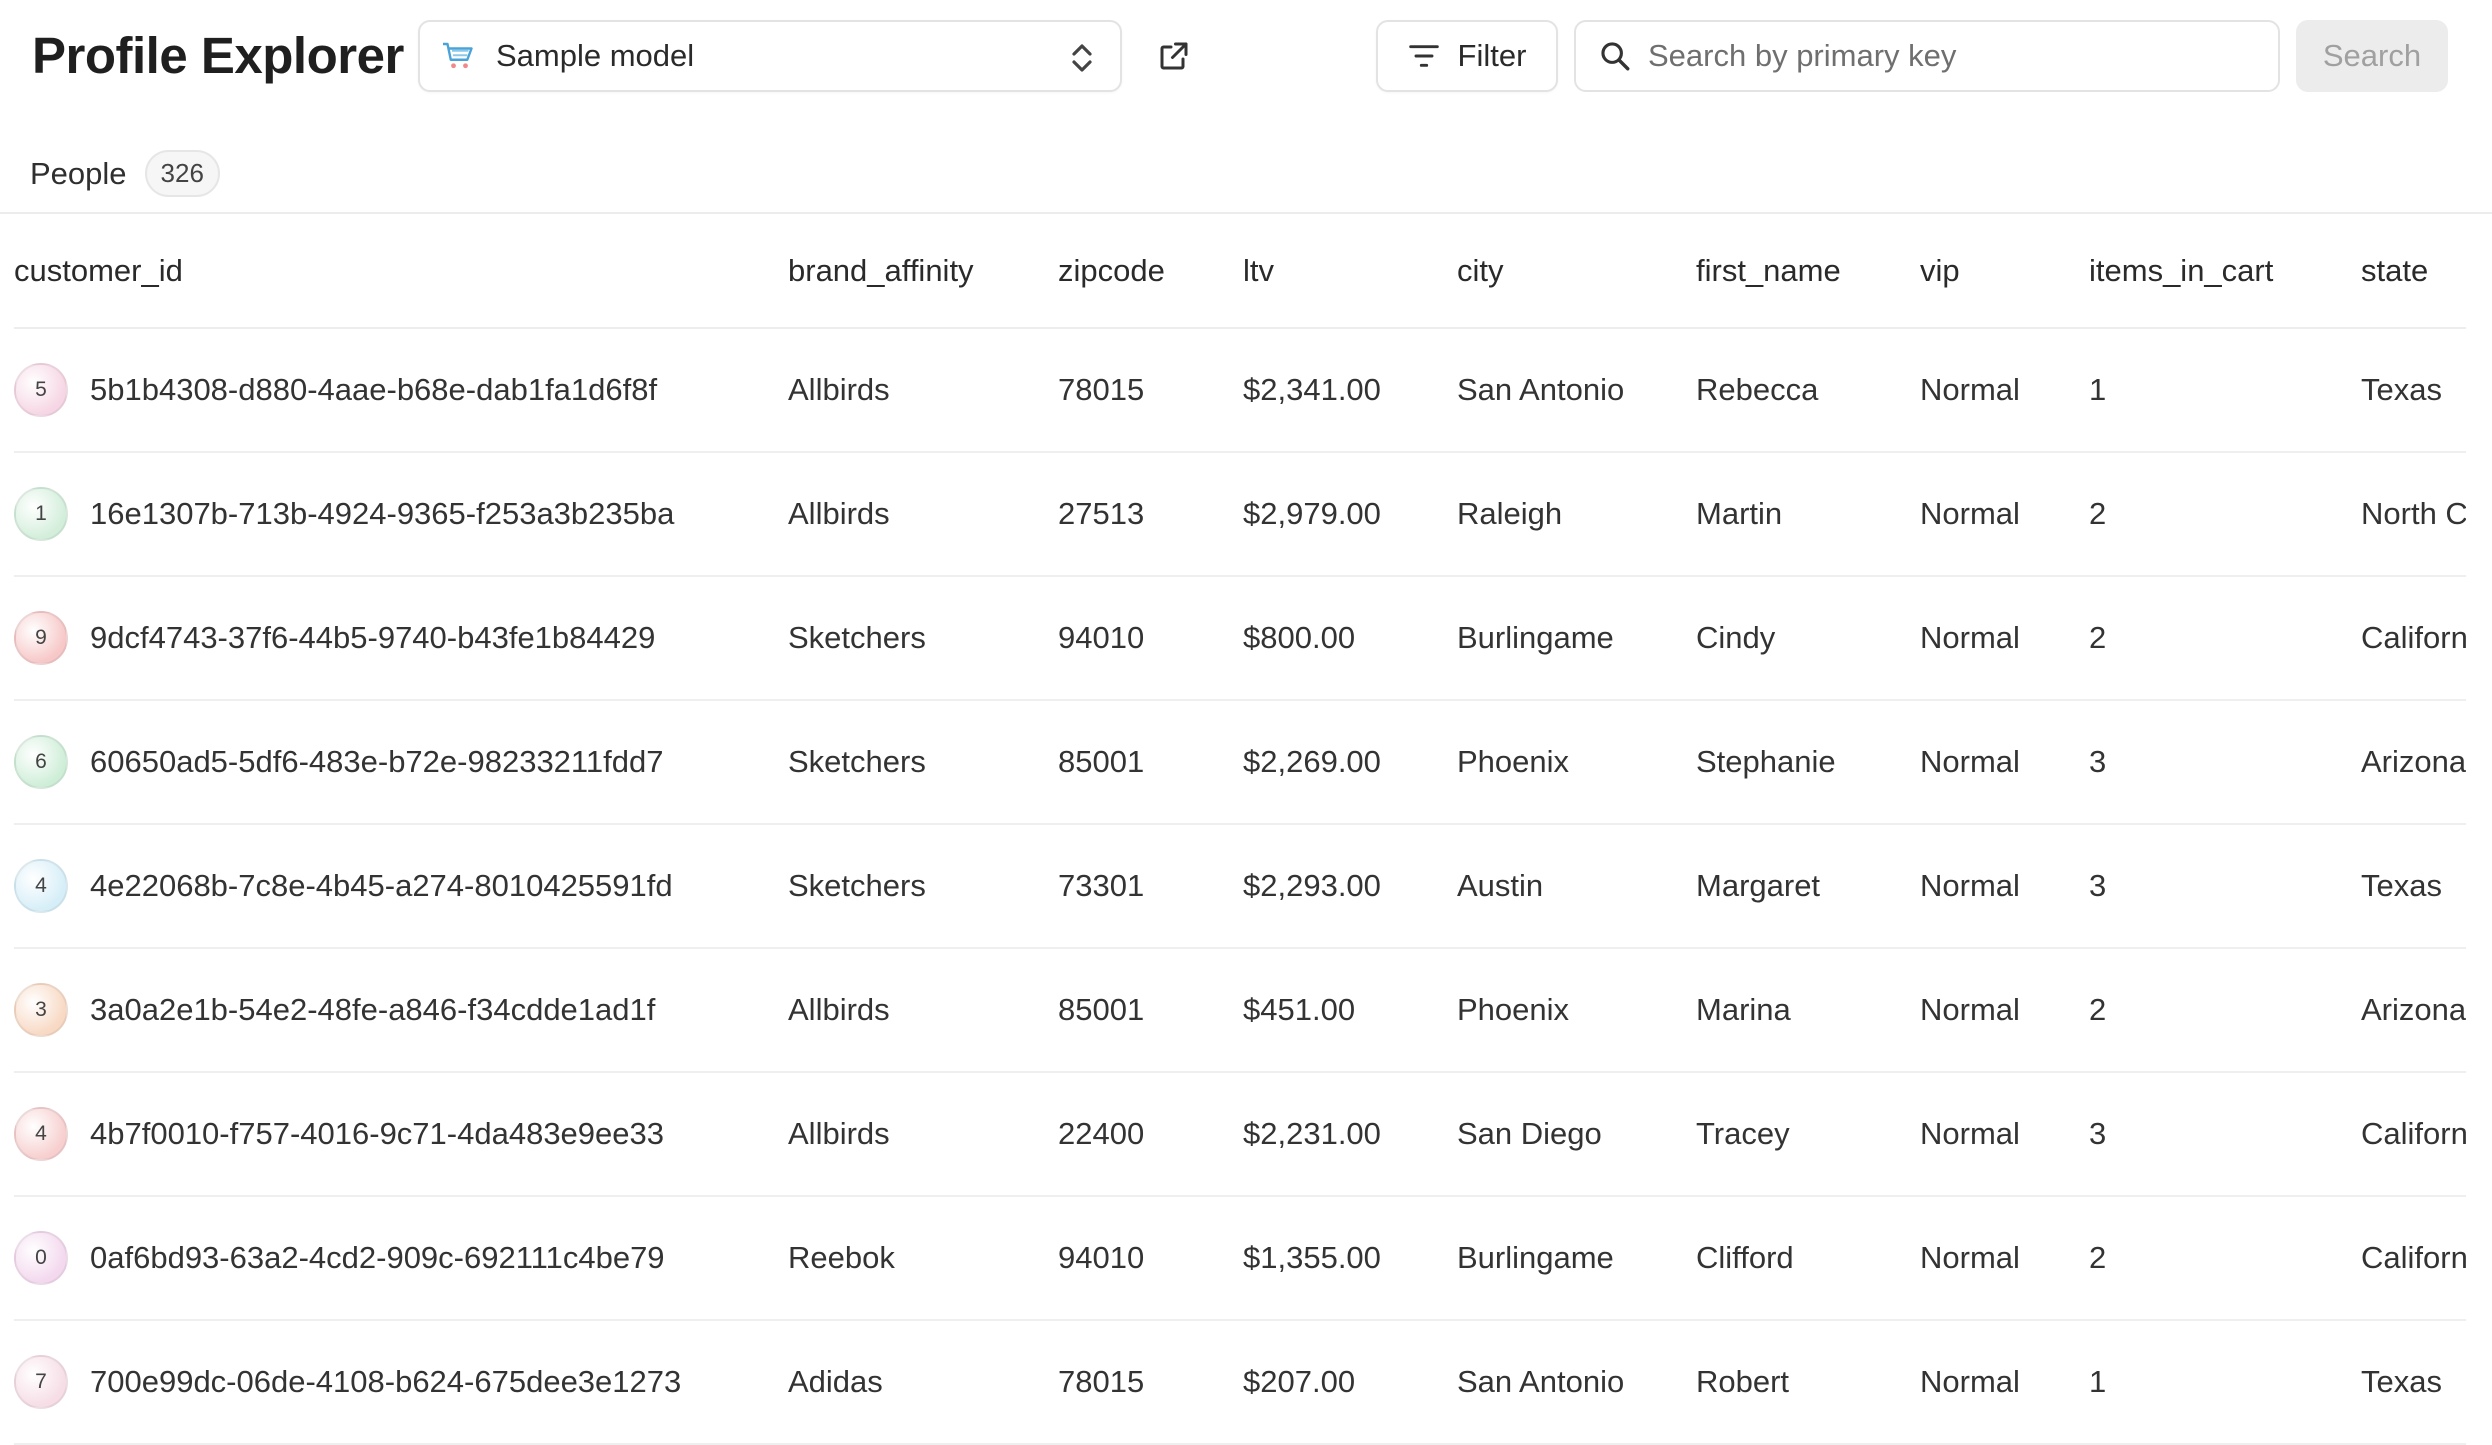 The height and width of the screenshot is (1445, 2492). I want to click on table-cell-brand-affinity: Reebok, so click(923, 1258).